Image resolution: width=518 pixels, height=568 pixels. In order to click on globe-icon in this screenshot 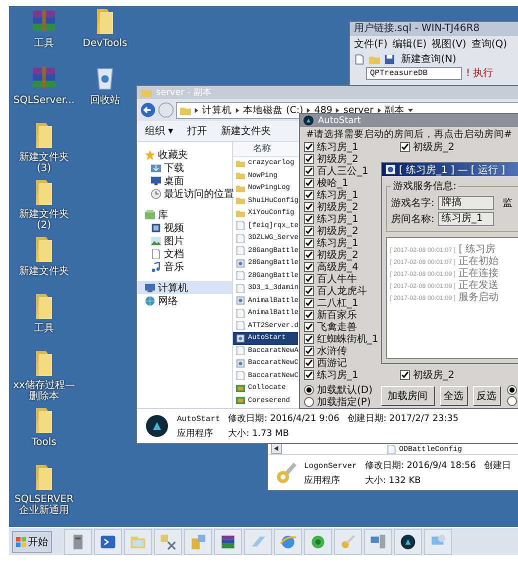, I will do `click(150, 301)`.